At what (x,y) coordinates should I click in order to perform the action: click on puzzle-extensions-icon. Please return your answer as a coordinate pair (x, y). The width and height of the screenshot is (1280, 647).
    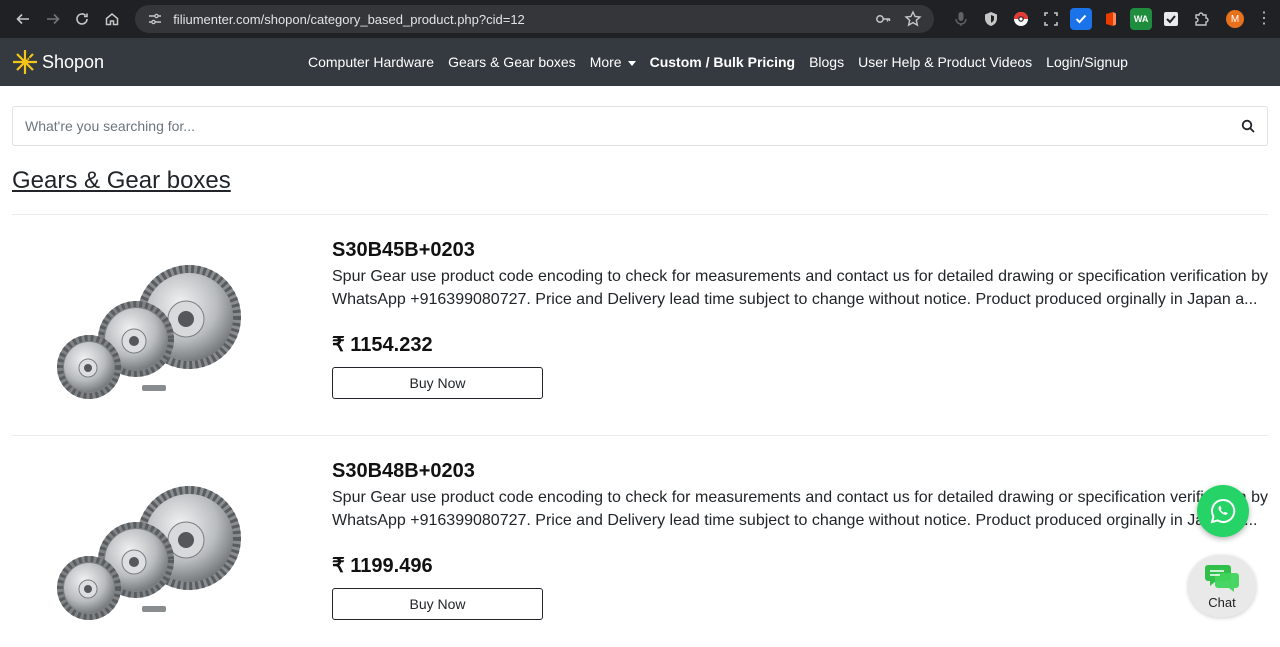
    Looking at the image, I should click on (1201, 19).